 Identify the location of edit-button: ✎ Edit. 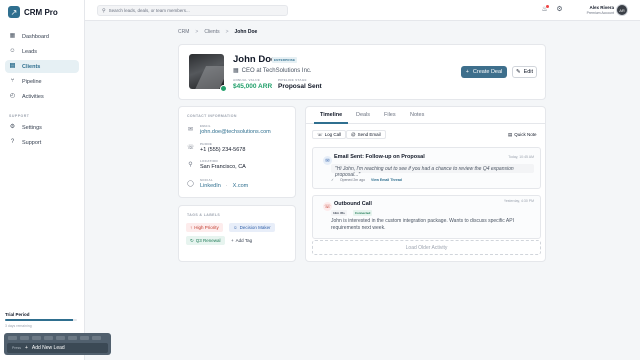
(524, 72).